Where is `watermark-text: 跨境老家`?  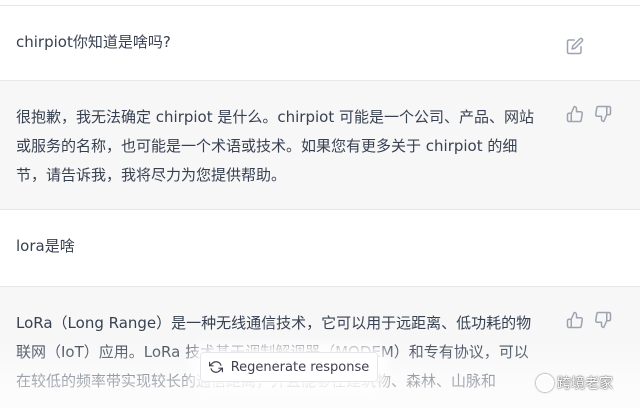
watermark-text: 跨境老家 is located at coordinates (585, 384).